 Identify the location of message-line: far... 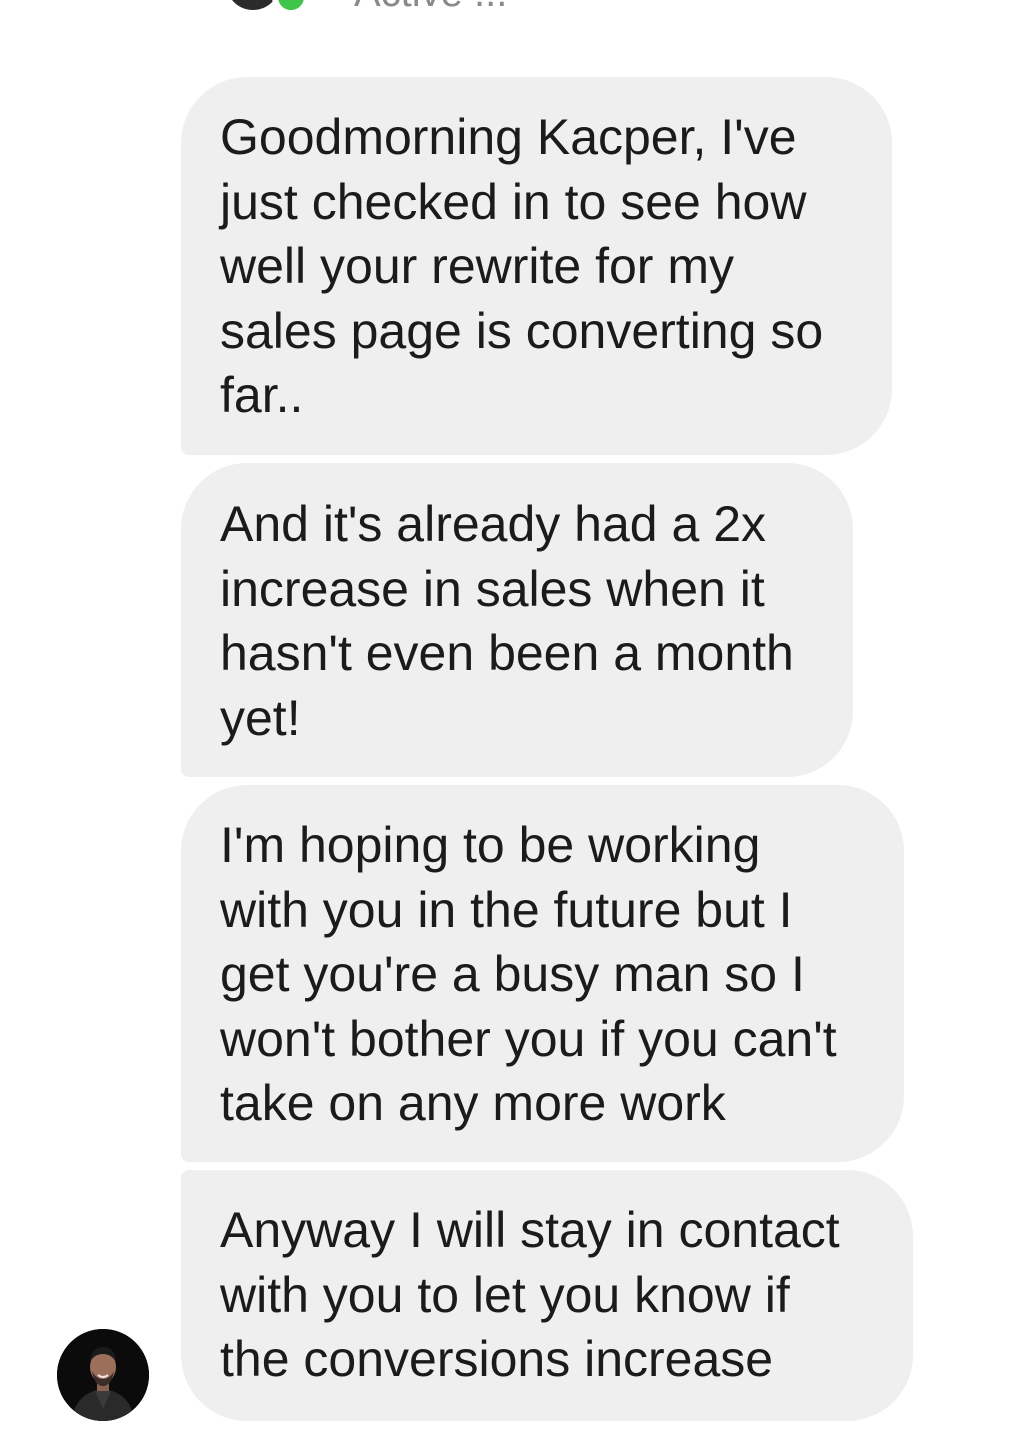
(262, 395).